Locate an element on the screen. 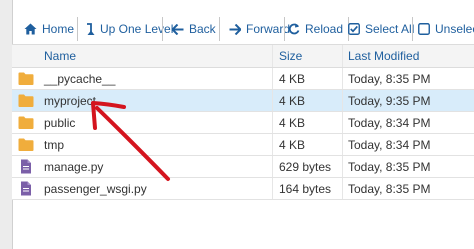 This screenshot has height=249, width=474. back-button: Back is located at coordinates (194, 29).